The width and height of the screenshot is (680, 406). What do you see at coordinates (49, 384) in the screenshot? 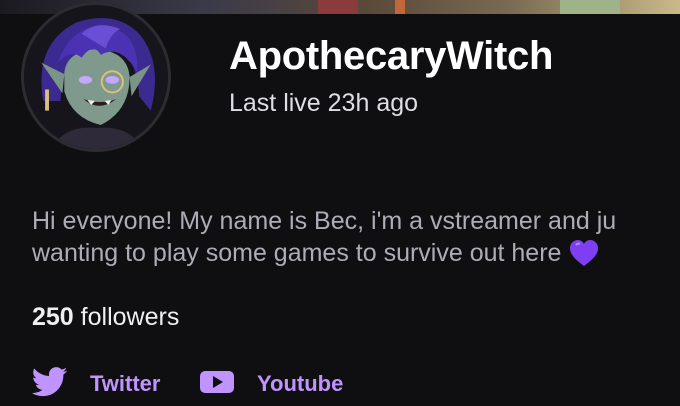
I see `twitter-bird-icon` at bounding box center [49, 384].